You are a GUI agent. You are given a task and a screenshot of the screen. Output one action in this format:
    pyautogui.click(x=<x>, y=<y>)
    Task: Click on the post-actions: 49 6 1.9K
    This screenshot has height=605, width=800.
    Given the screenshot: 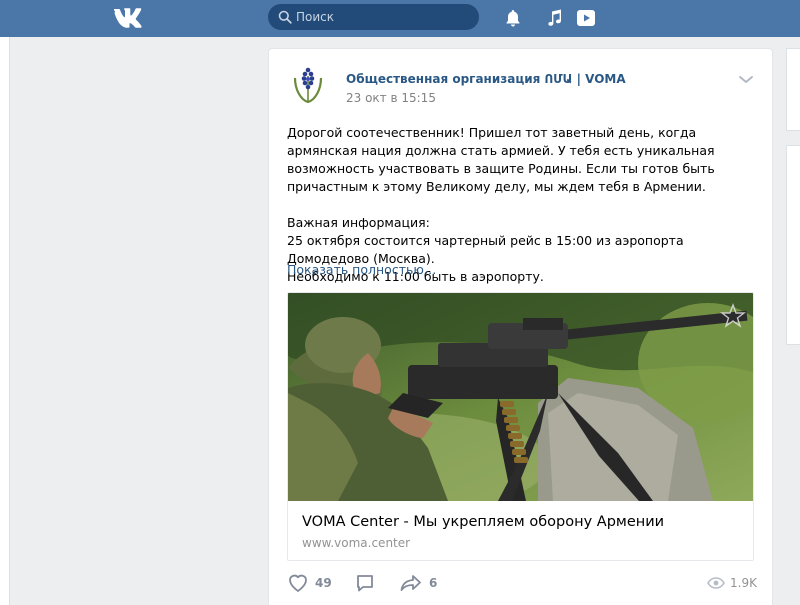 What is the action you would take?
    pyautogui.click(x=522, y=584)
    